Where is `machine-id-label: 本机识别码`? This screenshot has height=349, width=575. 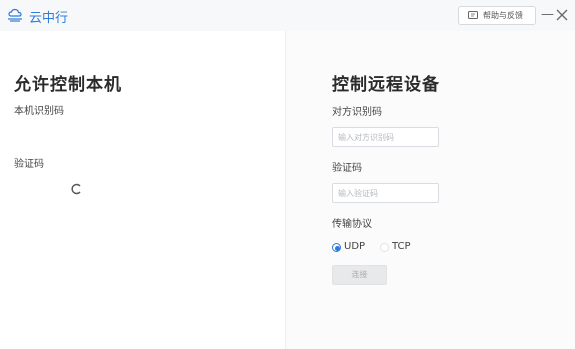
machine-id-label: 本机识别码 is located at coordinates (39, 111).